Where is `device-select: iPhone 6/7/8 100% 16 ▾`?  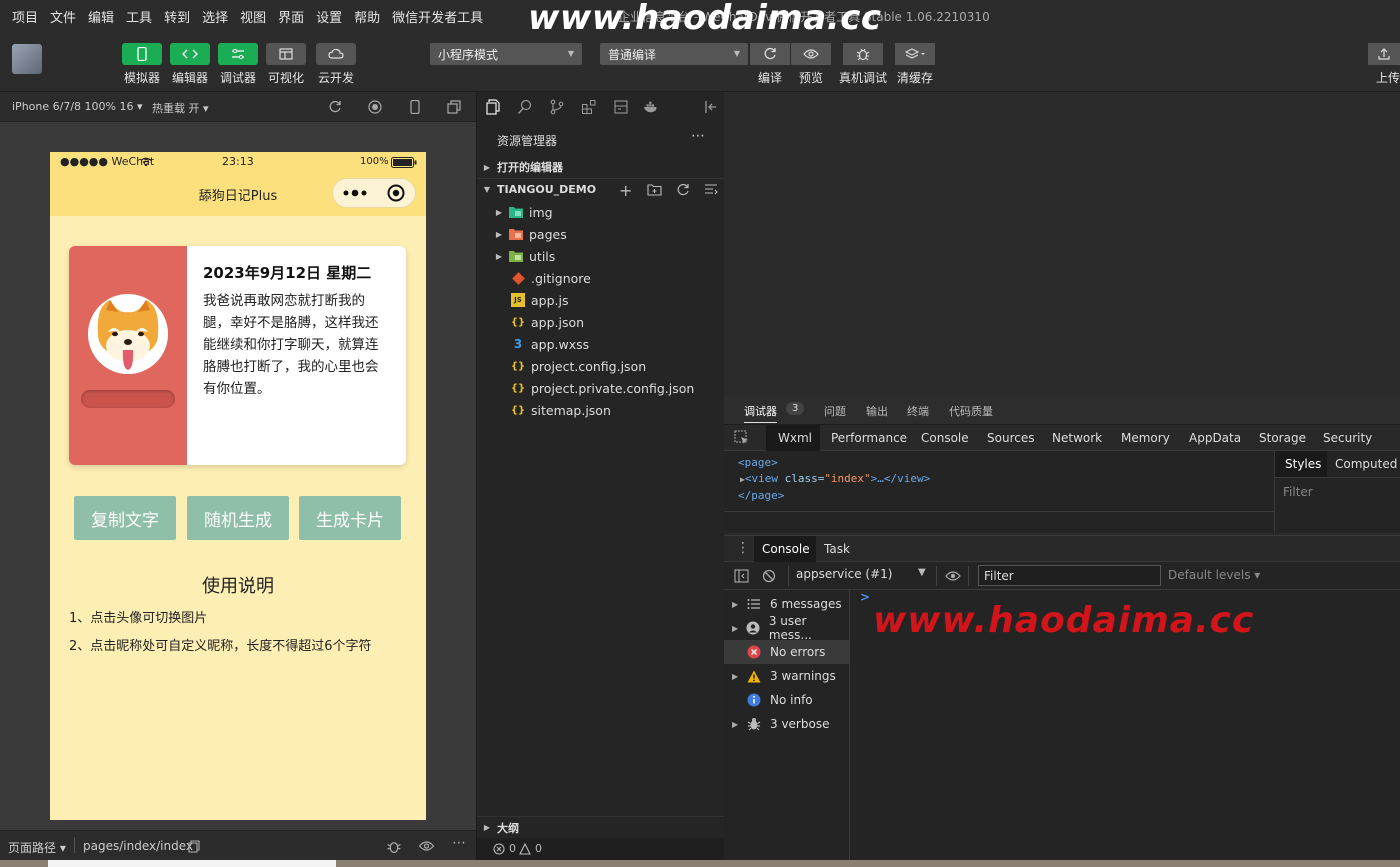
device-select: iPhone 6/7/8 100% 16 ▾ is located at coordinates (77, 106).